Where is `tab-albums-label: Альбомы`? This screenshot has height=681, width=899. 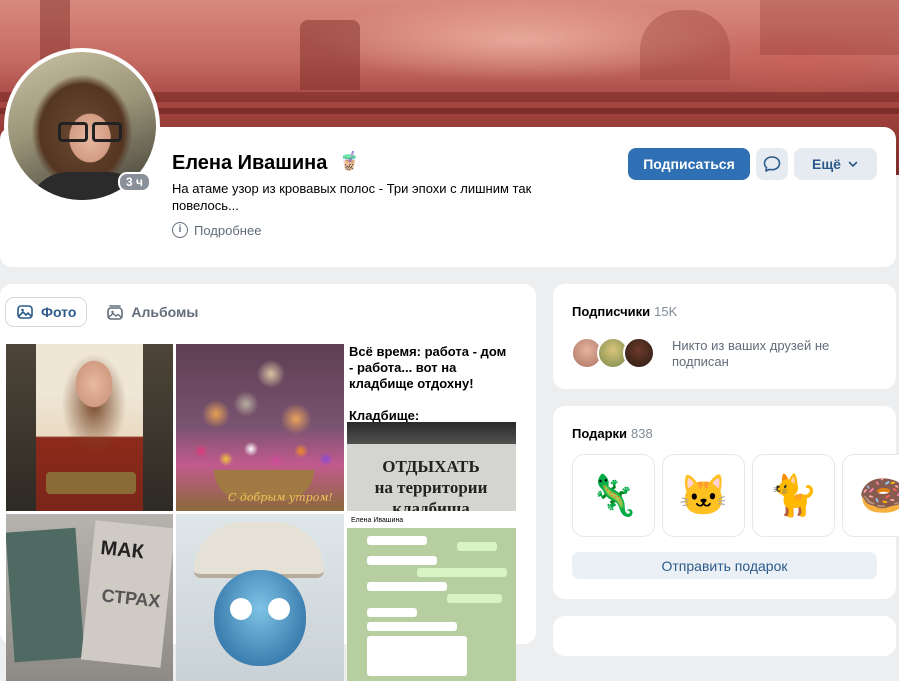 tab-albums-label: Альбомы is located at coordinates (165, 312).